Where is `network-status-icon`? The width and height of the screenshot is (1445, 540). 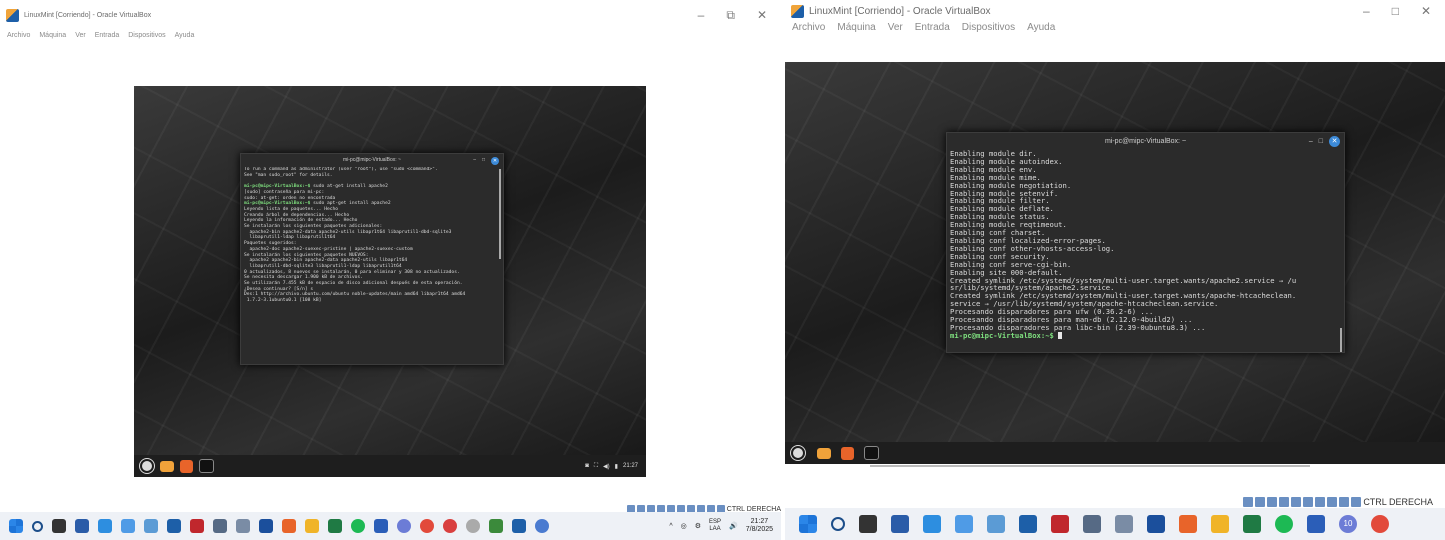 network-status-icon is located at coordinates (1284, 502).